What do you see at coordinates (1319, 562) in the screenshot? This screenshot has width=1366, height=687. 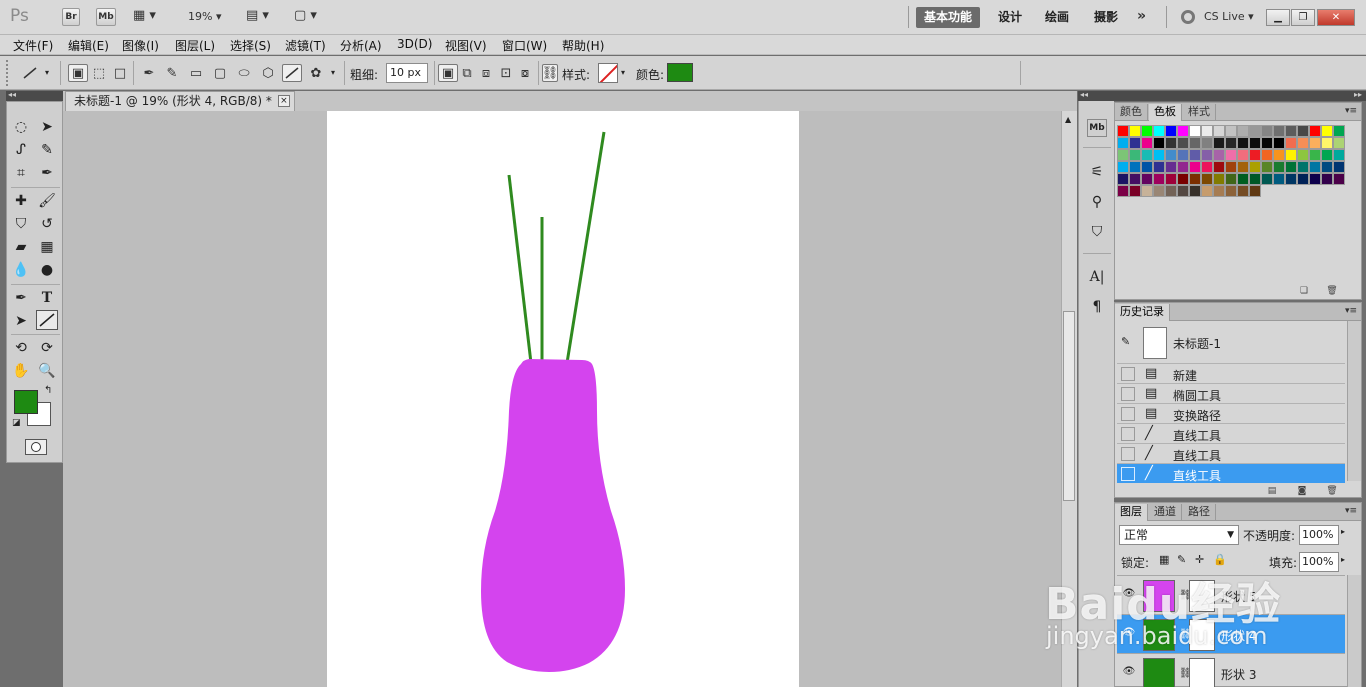 I see `fill-input: 100%` at bounding box center [1319, 562].